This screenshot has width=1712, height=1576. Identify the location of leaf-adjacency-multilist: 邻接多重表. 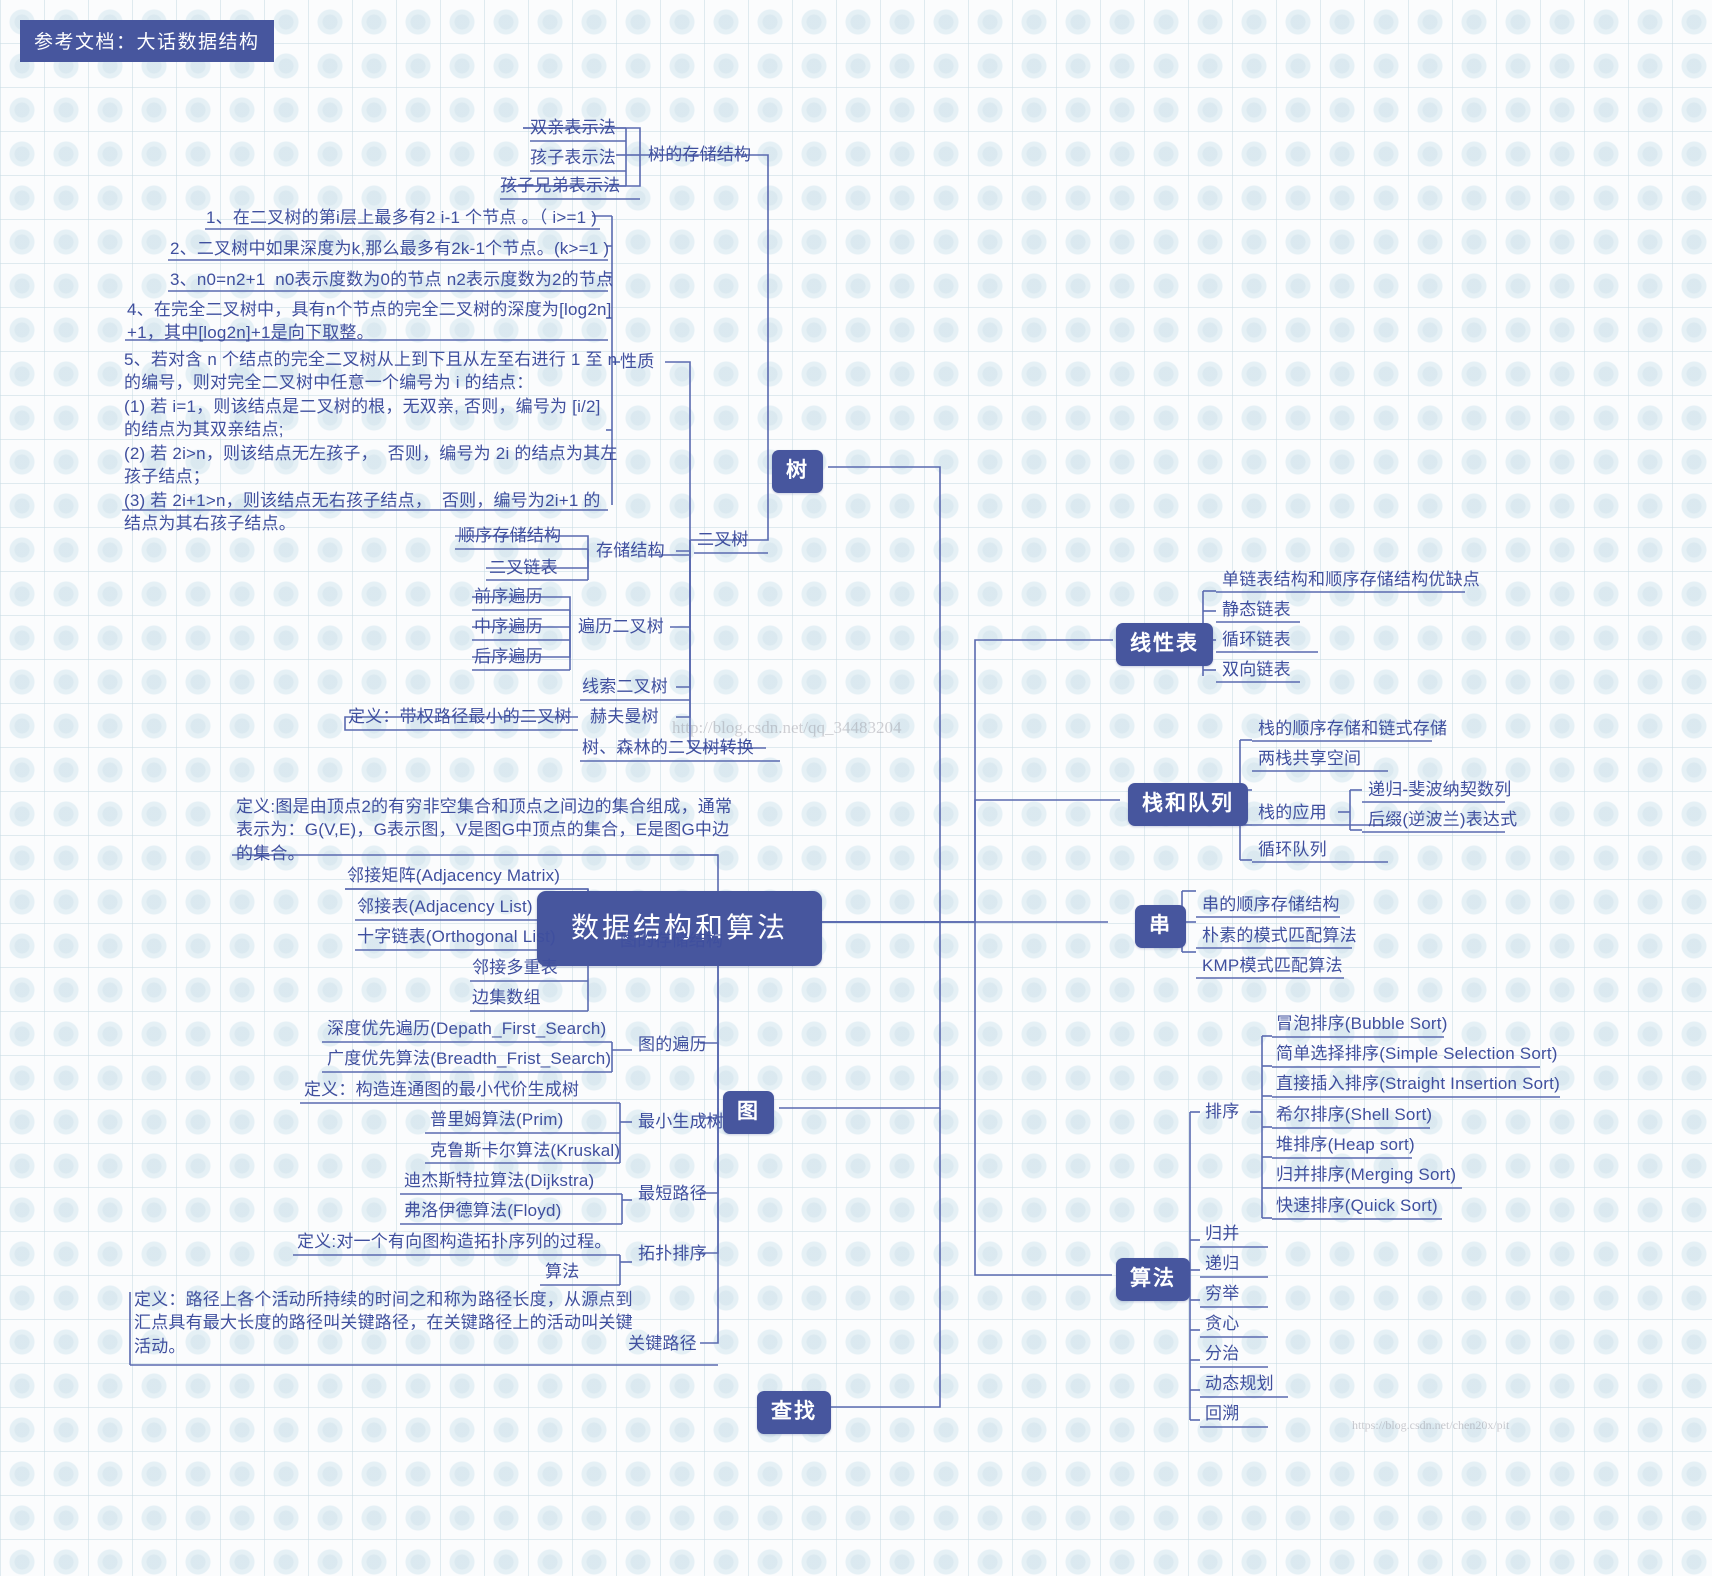
(515, 967).